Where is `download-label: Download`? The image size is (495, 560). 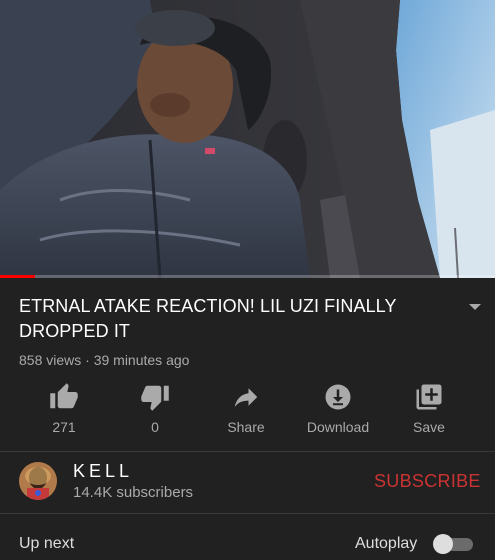 download-label: Download is located at coordinates (338, 427).